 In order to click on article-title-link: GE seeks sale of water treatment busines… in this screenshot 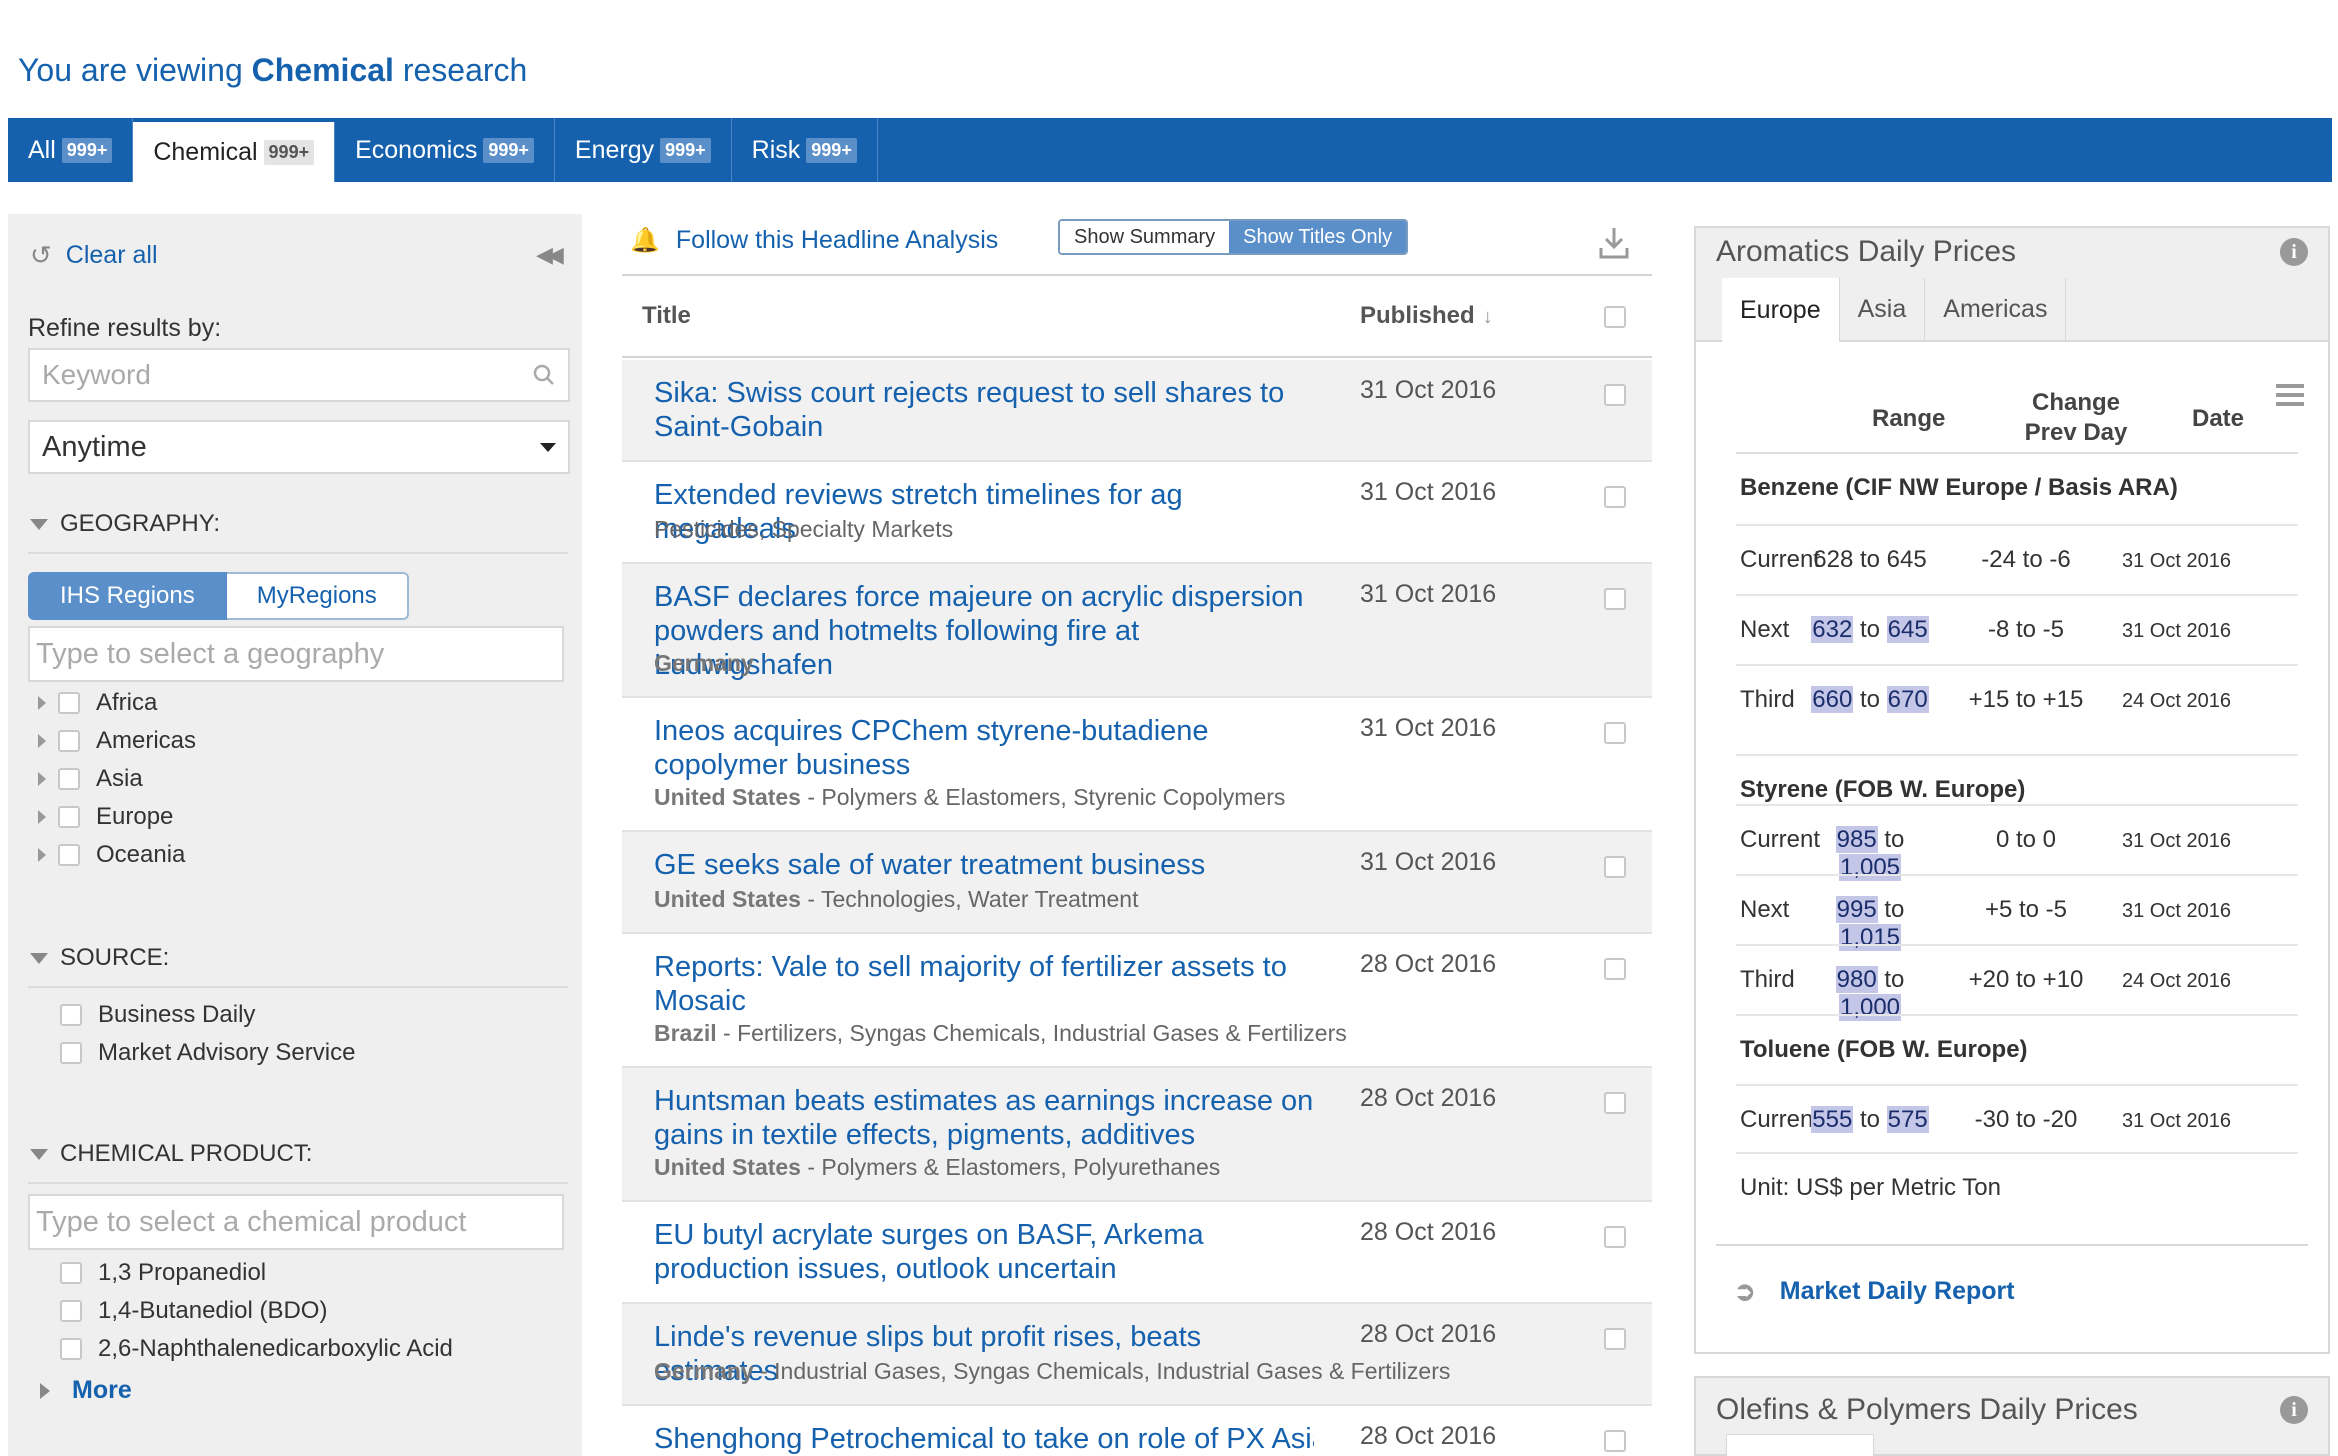, I will do `click(984, 865)`.